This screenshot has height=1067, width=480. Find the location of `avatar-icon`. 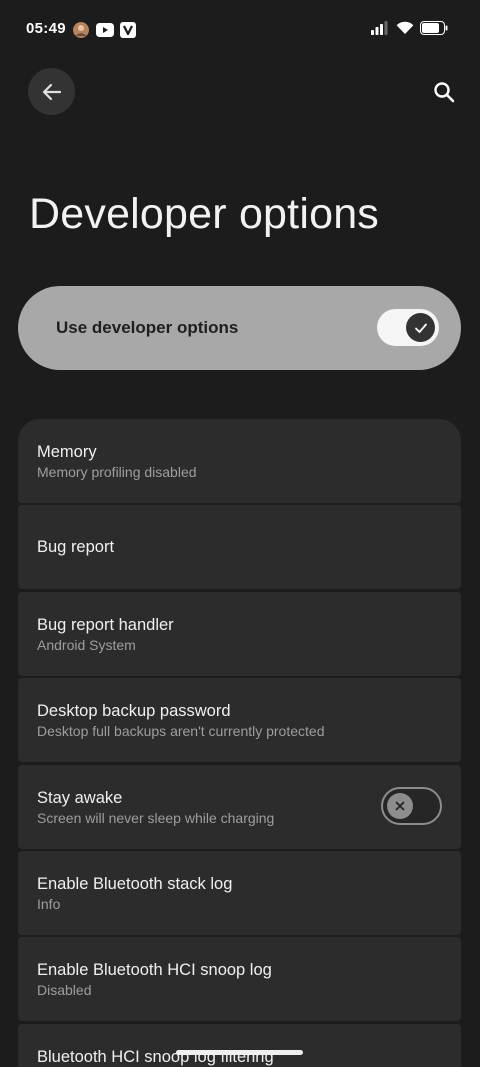

avatar-icon is located at coordinates (81, 30).